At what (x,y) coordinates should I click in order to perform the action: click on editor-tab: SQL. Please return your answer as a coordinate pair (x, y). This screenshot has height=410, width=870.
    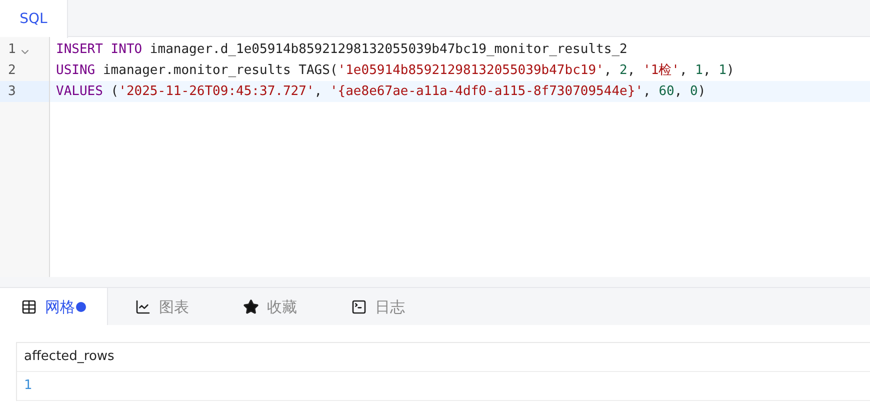
    Looking at the image, I should click on (34, 19).